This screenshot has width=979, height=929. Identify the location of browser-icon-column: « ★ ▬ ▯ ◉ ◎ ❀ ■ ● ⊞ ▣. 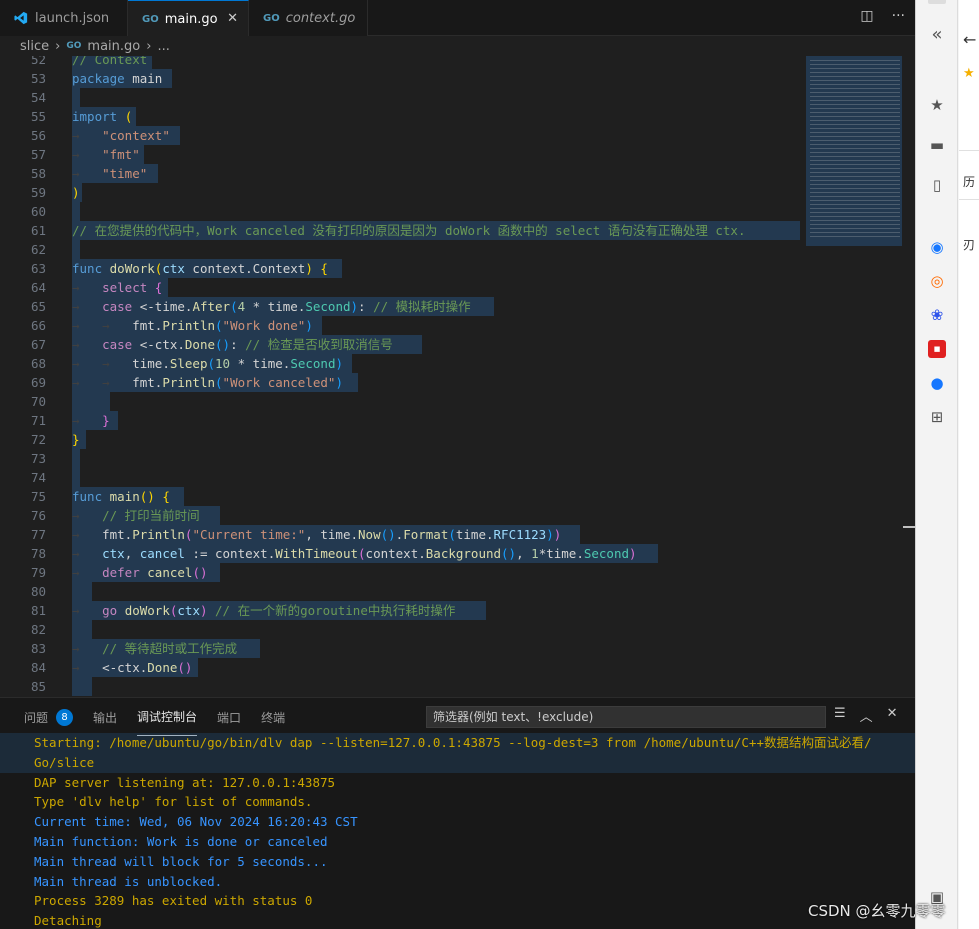
(937, 464).